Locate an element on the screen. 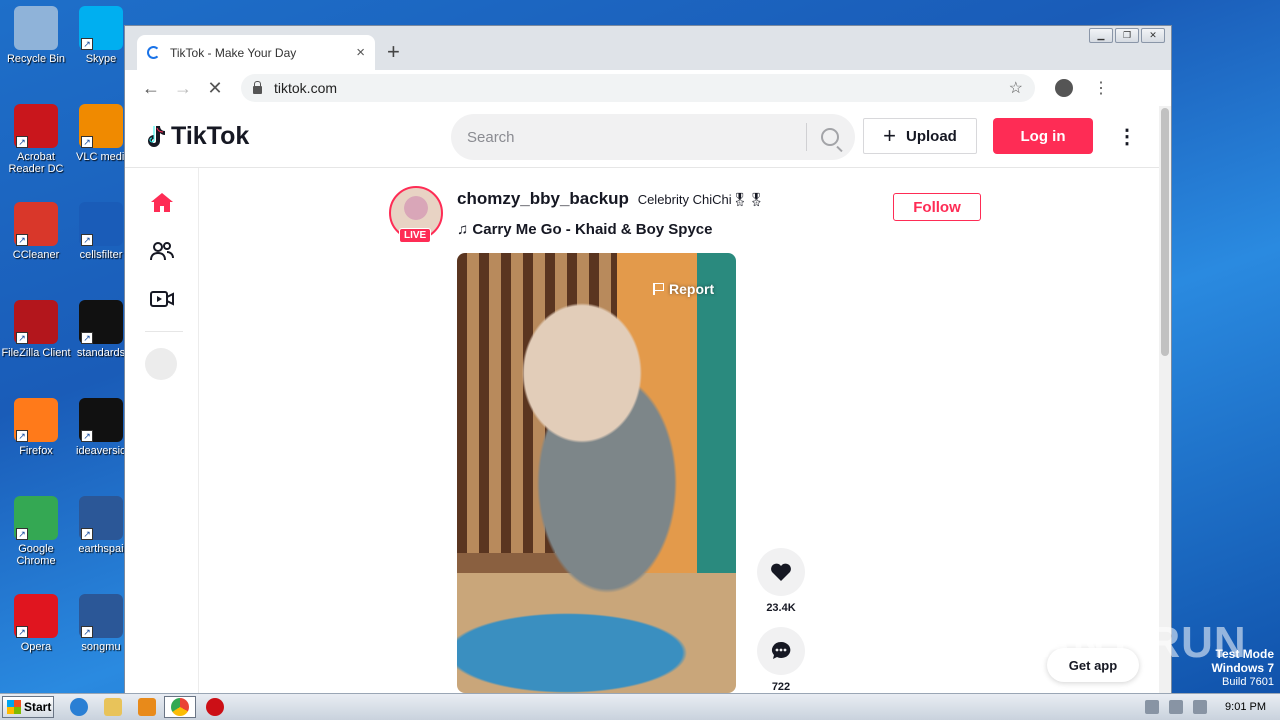 The width and height of the screenshot is (1280, 720). desktop-icon: ↗ VLC media player is located at coordinates (101, 133).